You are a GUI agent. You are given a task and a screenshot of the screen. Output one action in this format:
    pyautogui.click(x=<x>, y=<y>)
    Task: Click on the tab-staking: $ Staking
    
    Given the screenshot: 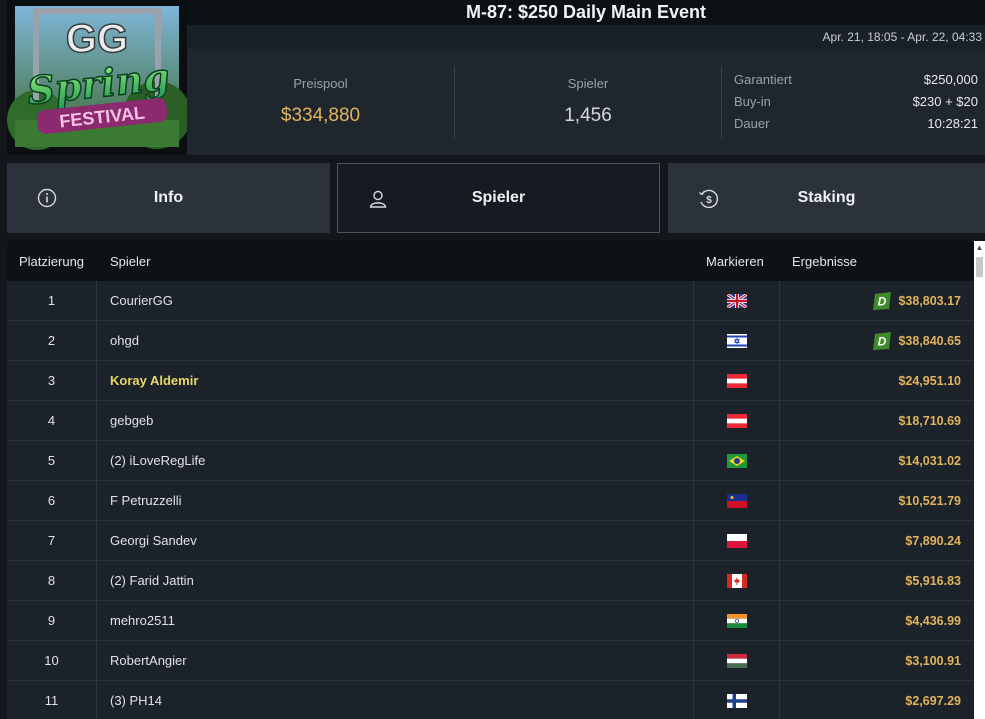 What is the action you would take?
    pyautogui.click(x=826, y=198)
    